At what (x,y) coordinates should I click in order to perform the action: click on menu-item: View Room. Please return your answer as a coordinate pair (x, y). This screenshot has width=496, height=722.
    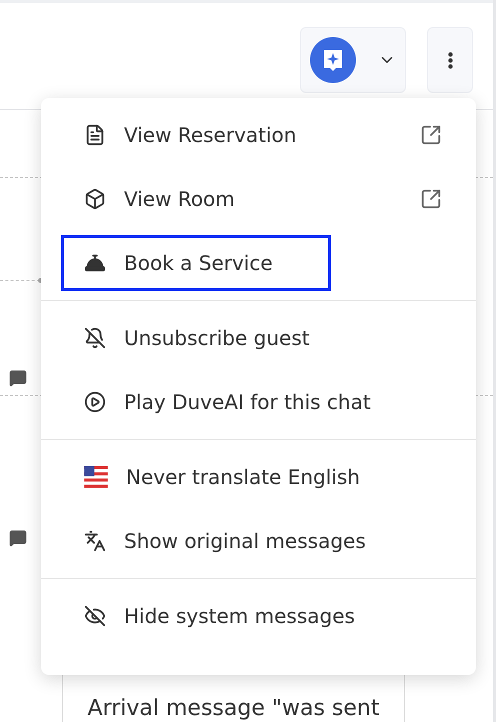
    Looking at the image, I should click on (159, 199).